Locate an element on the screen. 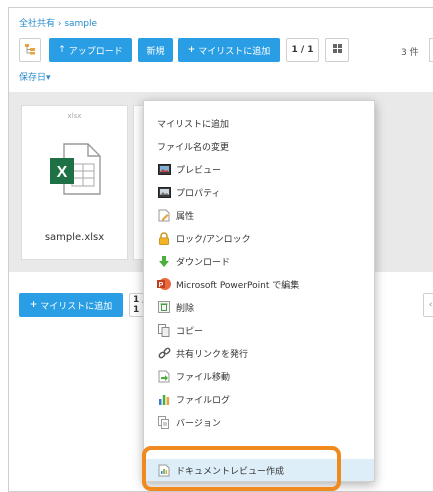 The width and height of the screenshot is (433, 492). breadcrumb: 全社共有 › sample is located at coordinates (58, 22).